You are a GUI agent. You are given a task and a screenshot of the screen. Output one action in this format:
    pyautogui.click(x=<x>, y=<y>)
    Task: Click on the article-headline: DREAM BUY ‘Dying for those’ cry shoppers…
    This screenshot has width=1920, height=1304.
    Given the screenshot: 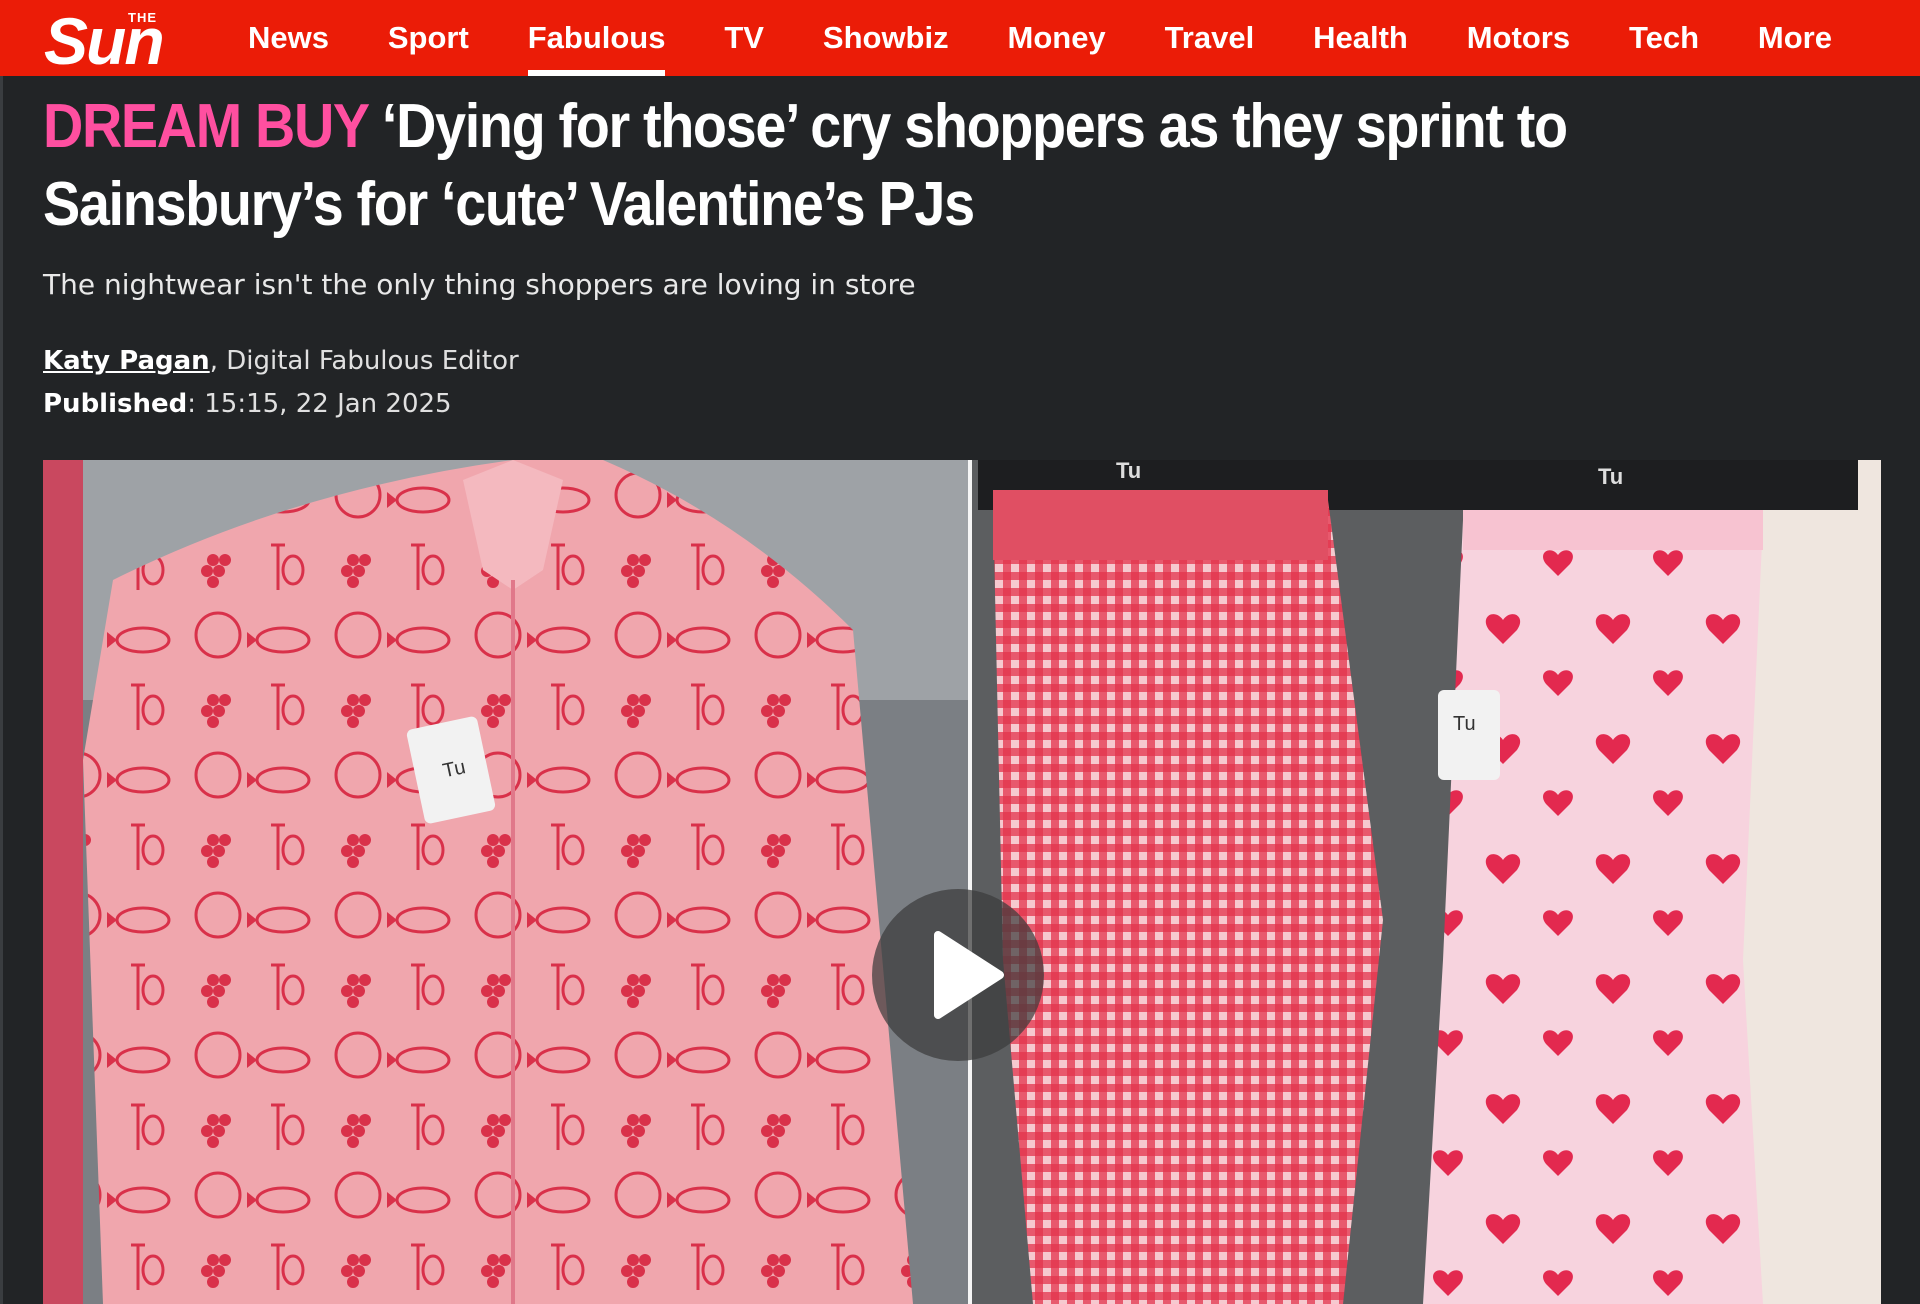 What is the action you would take?
    pyautogui.click(x=844, y=166)
    